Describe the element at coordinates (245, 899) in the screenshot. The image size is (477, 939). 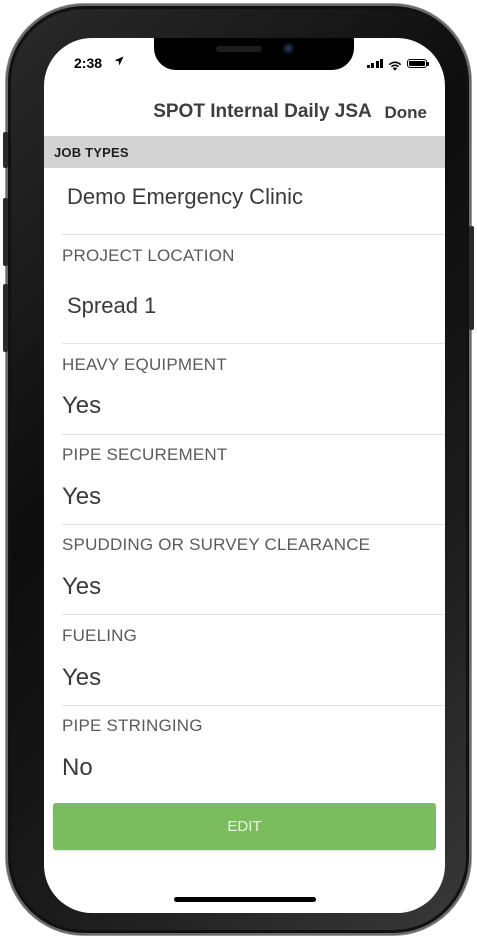
I see `home-indicator` at that location.